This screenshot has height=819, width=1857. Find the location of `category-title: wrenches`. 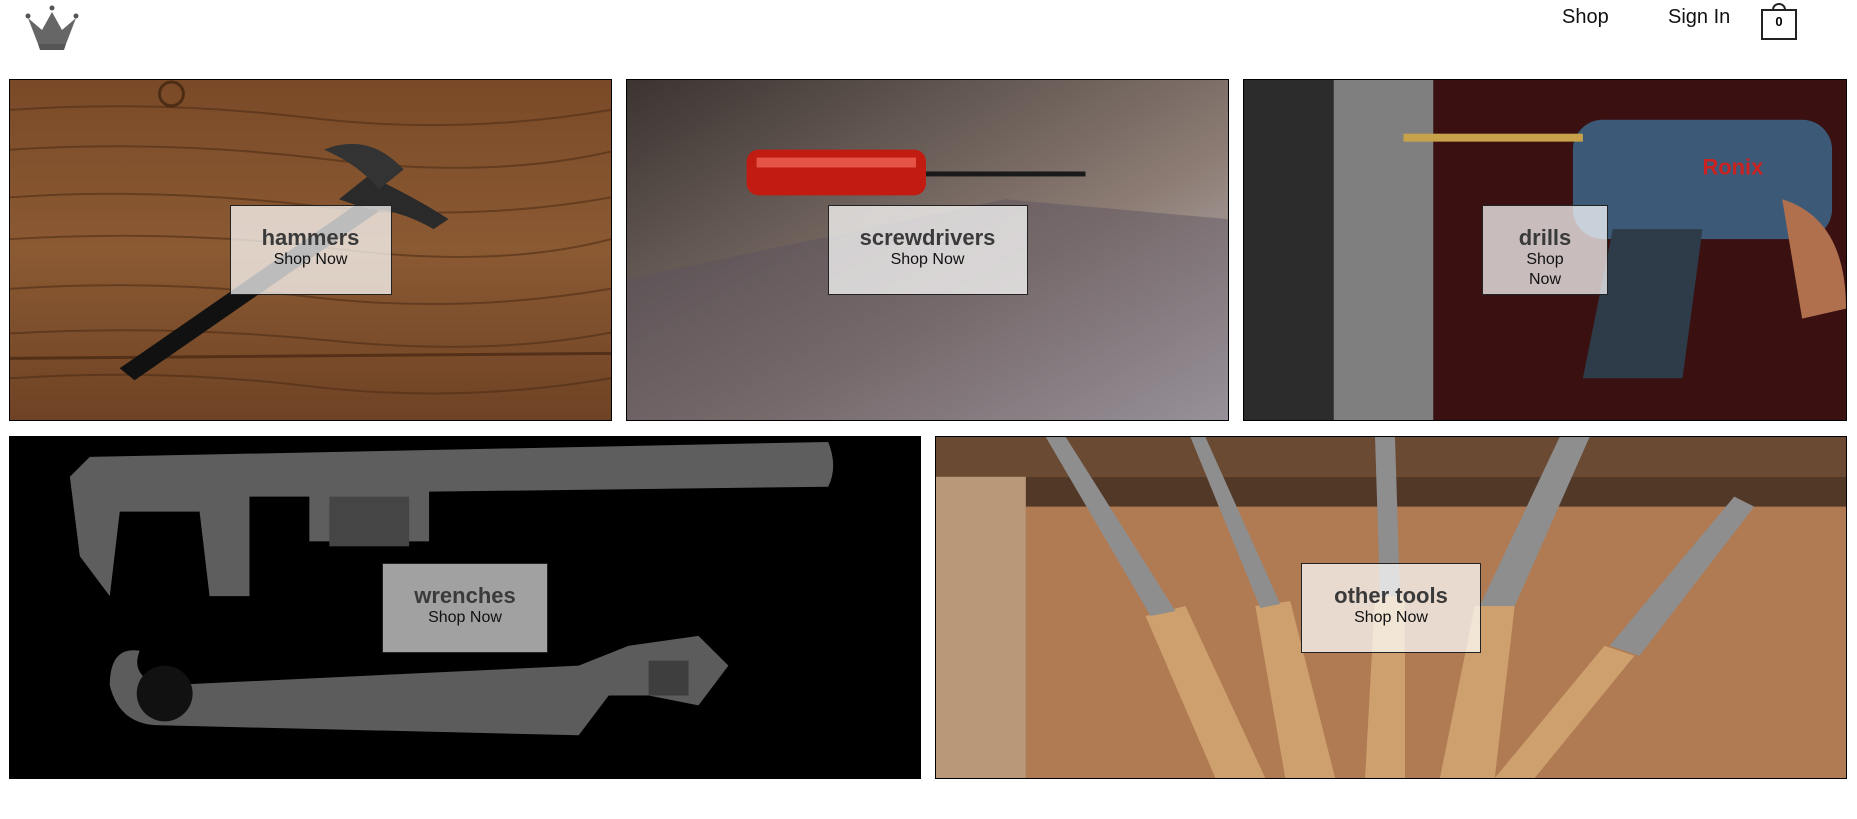

category-title: wrenches is located at coordinates (465, 595).